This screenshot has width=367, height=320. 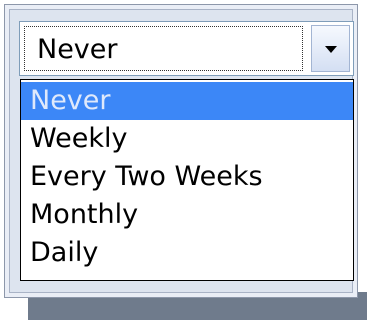 I want to click on option-daily: Daily, so click(x=187, y=253).